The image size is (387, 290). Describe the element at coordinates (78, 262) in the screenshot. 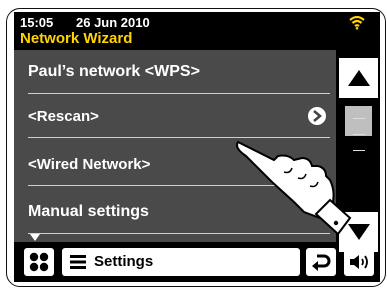

I see `menu-icon` at that location.